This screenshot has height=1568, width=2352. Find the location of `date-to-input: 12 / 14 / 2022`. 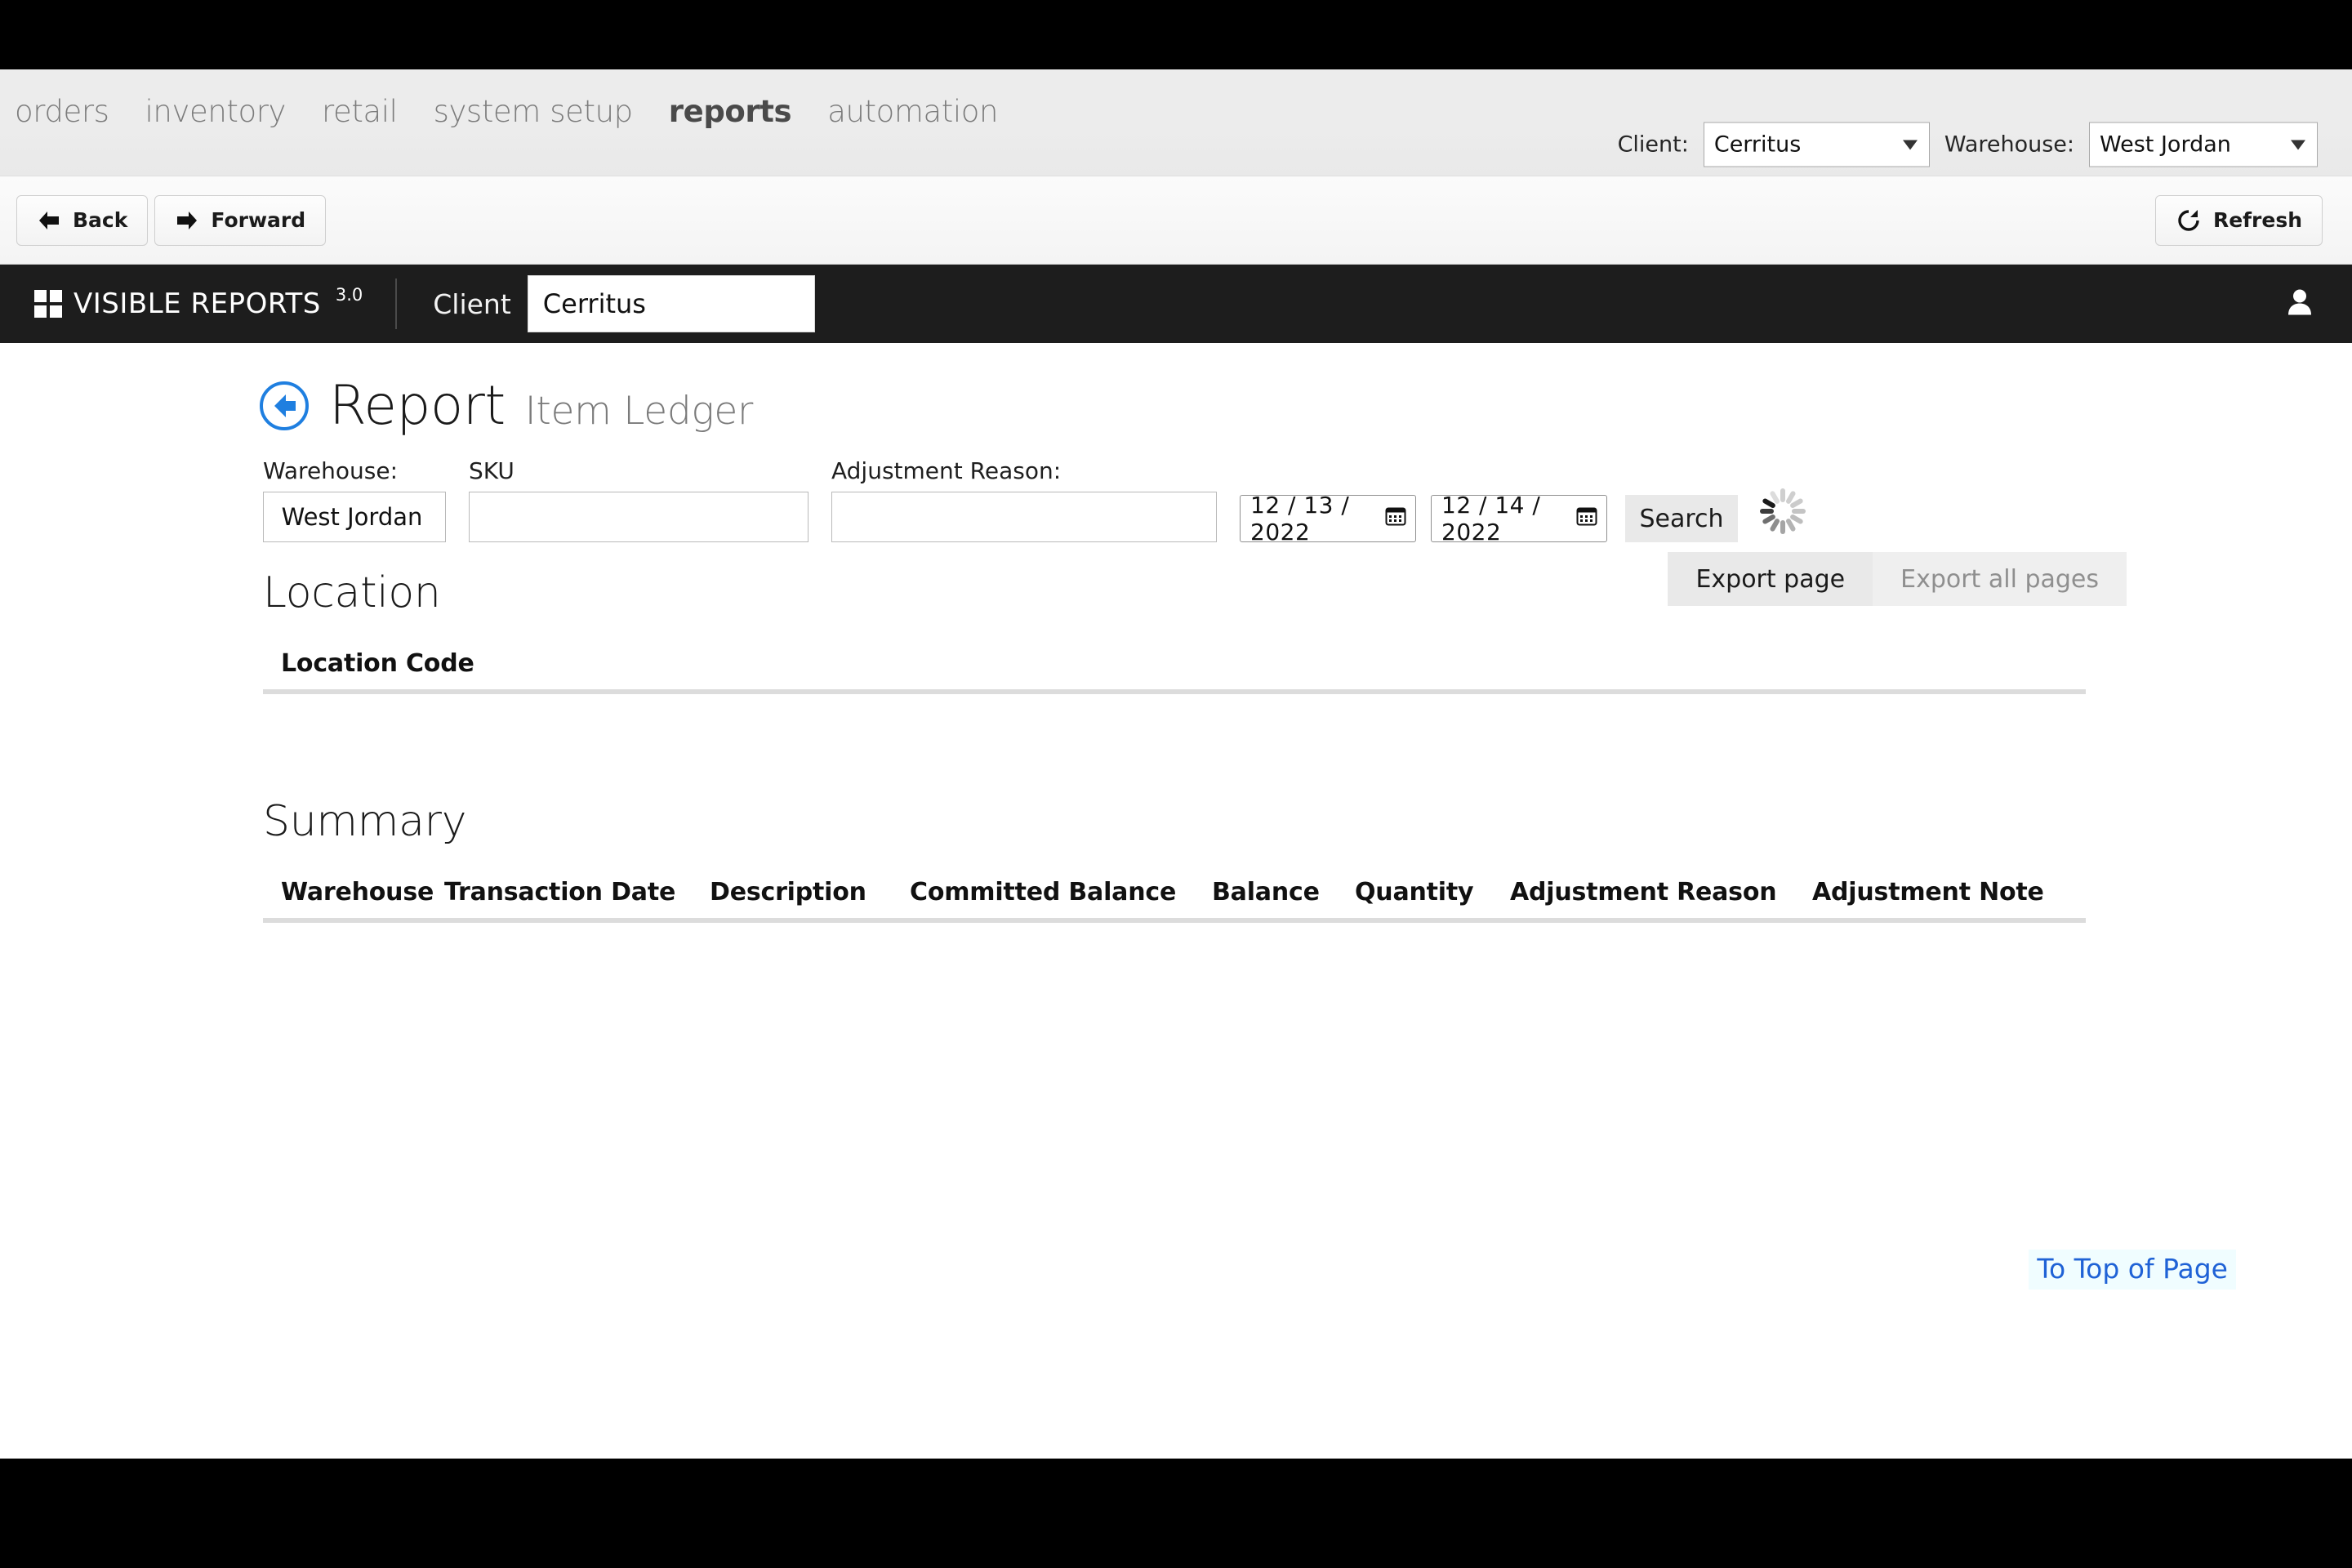

date-to-input: 12 / 14 / 2022 is located at coordinates (1519, 519).